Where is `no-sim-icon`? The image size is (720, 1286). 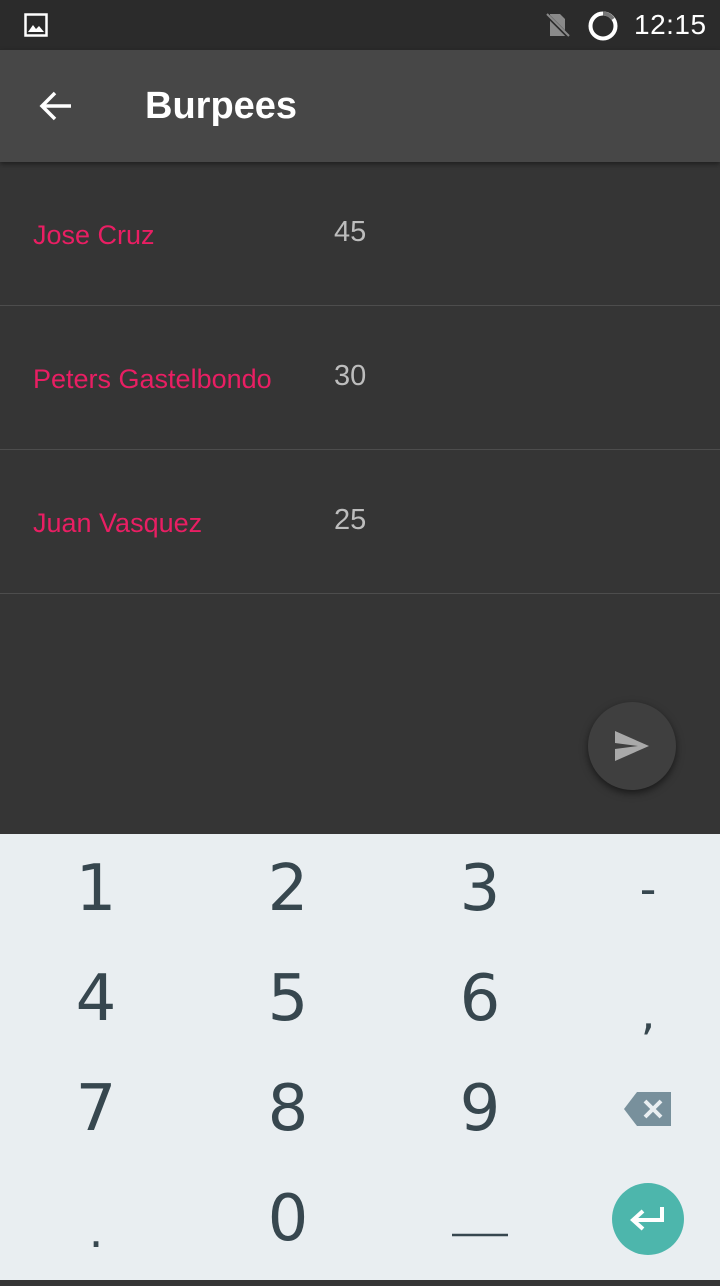 no-sim-icon is located at coordinates (557, 25).